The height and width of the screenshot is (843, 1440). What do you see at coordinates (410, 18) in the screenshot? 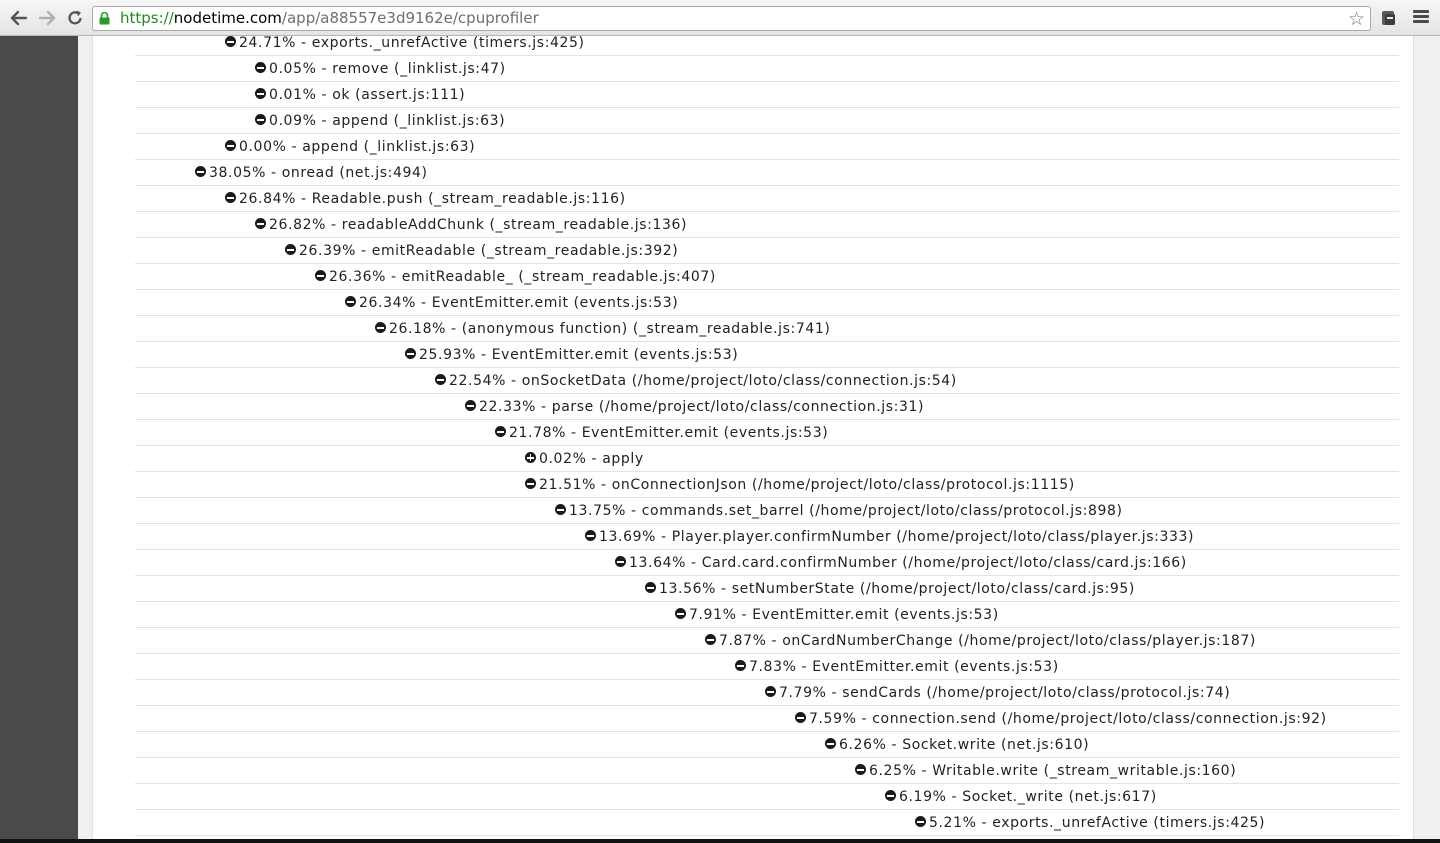
I see `url-path: /app/a88557e3d9162e/cpuprofiler` at bounding box center [410, 18].